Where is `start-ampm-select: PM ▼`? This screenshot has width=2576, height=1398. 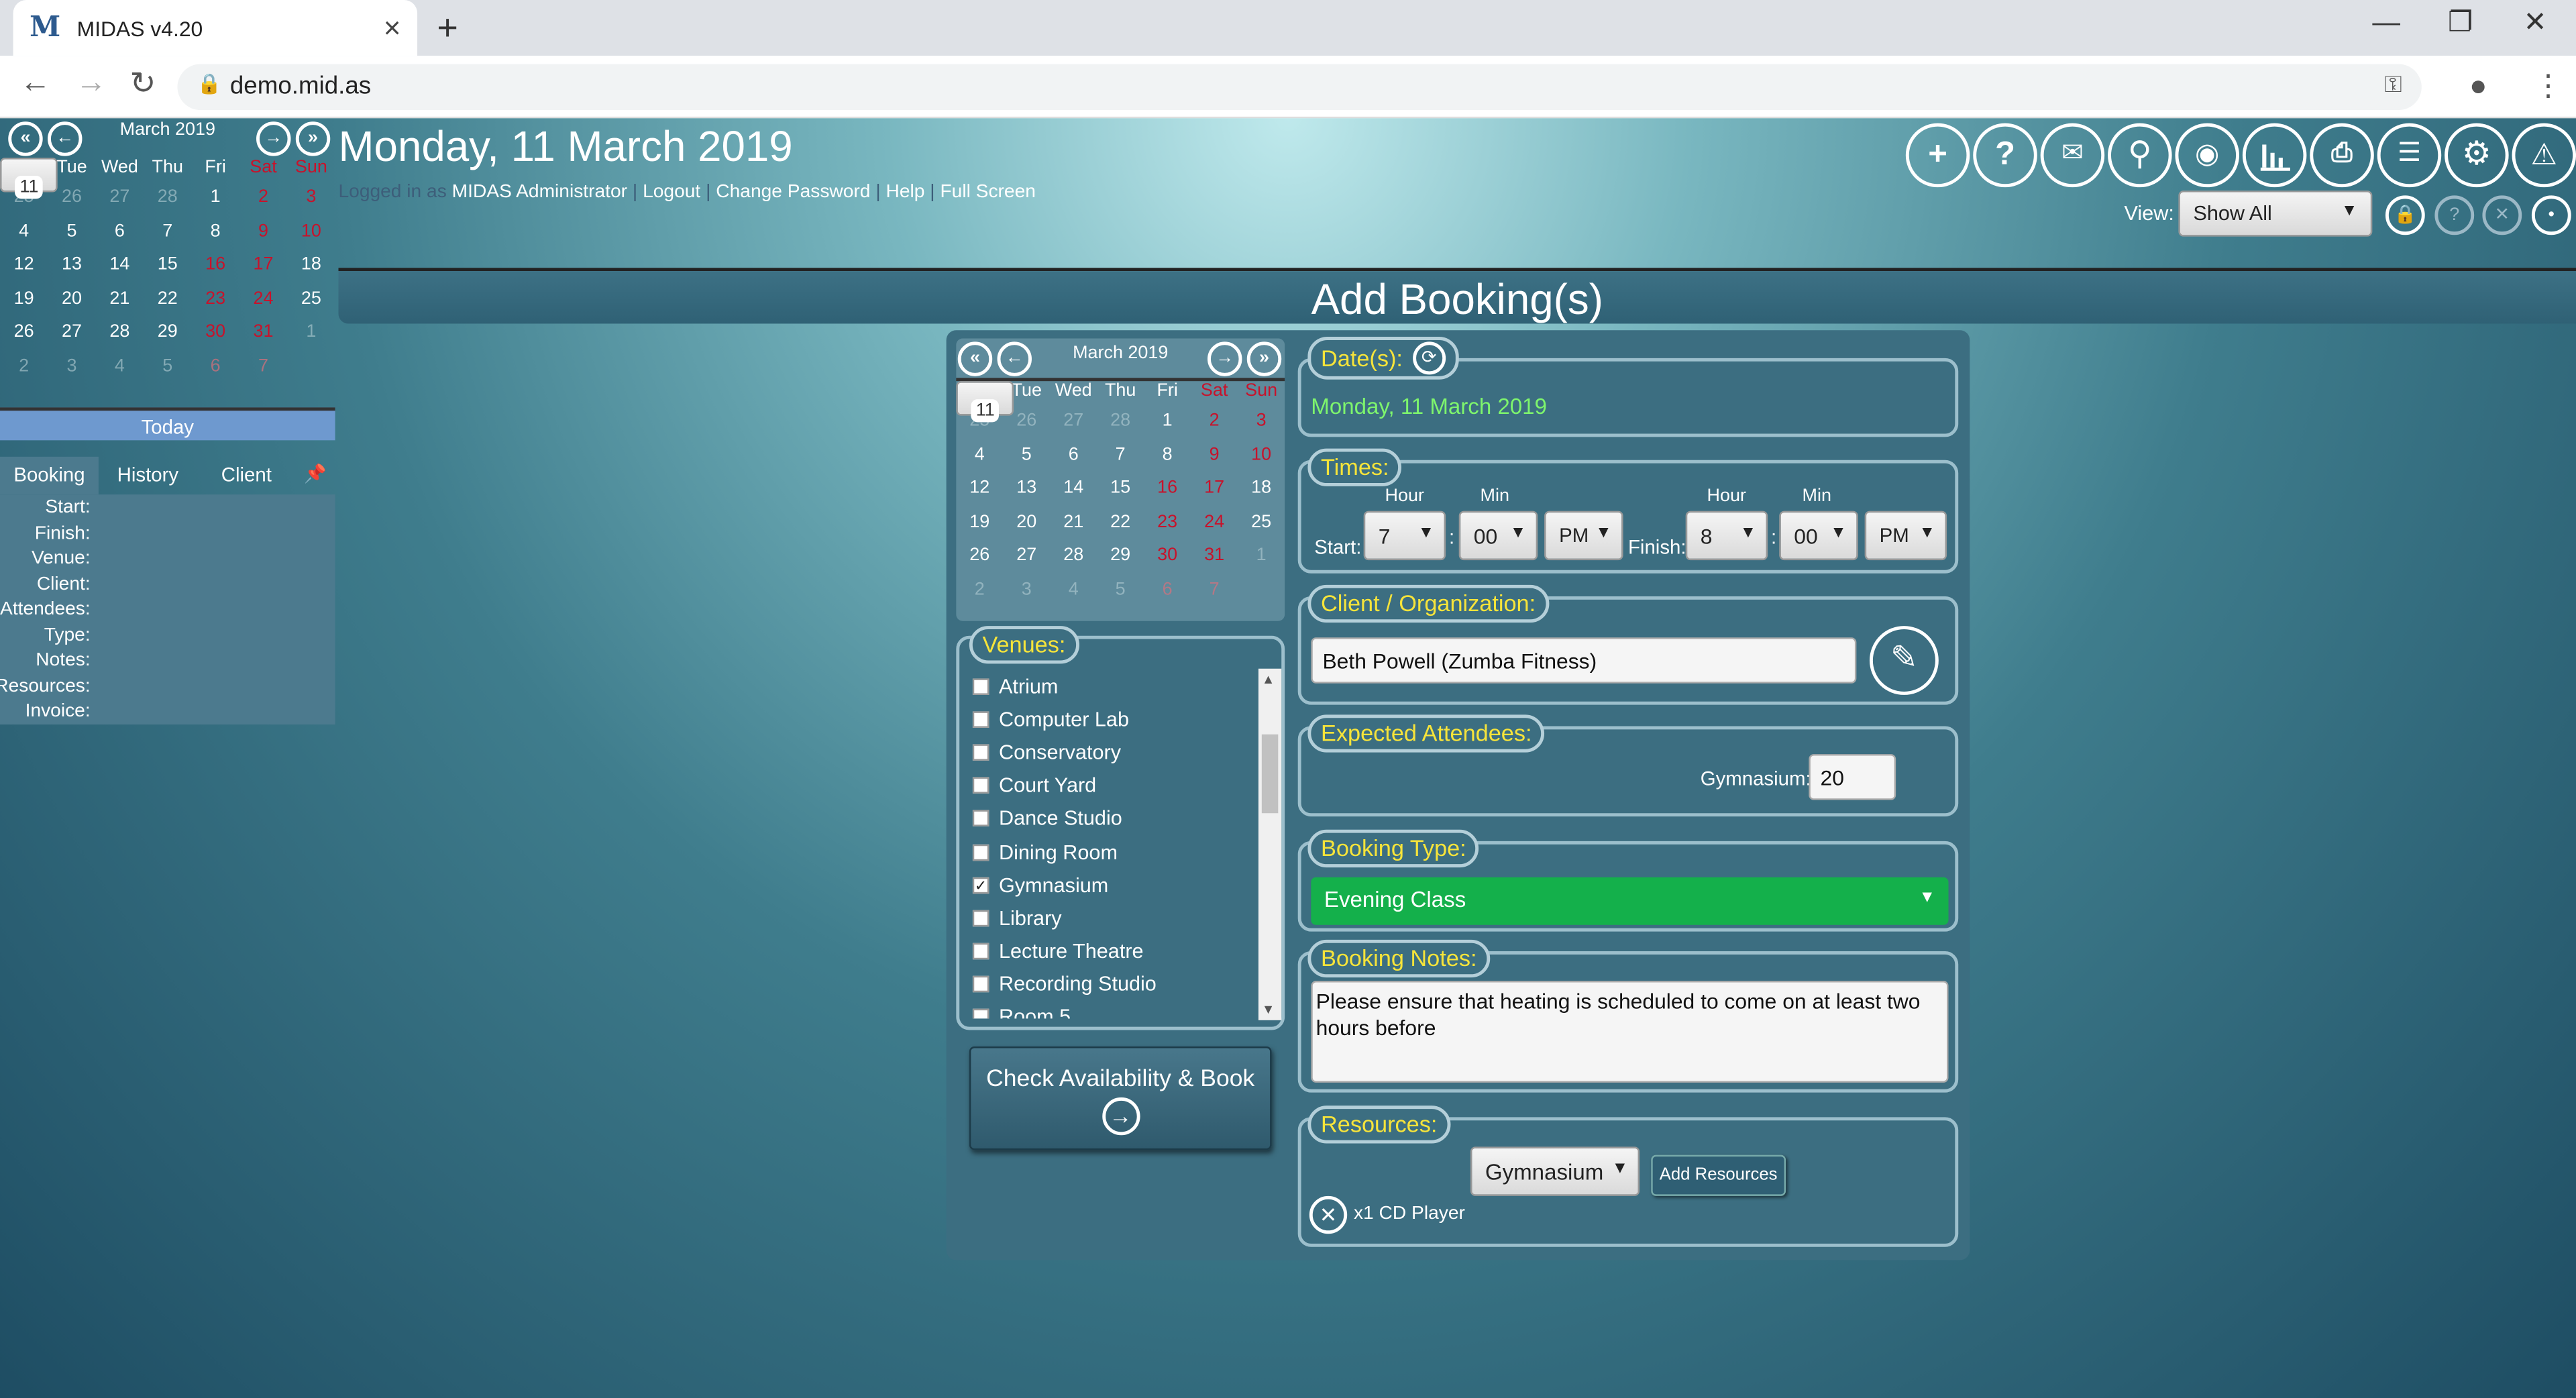 start-ampm-select: PM ▼ is located at coordinates (1583, 535).